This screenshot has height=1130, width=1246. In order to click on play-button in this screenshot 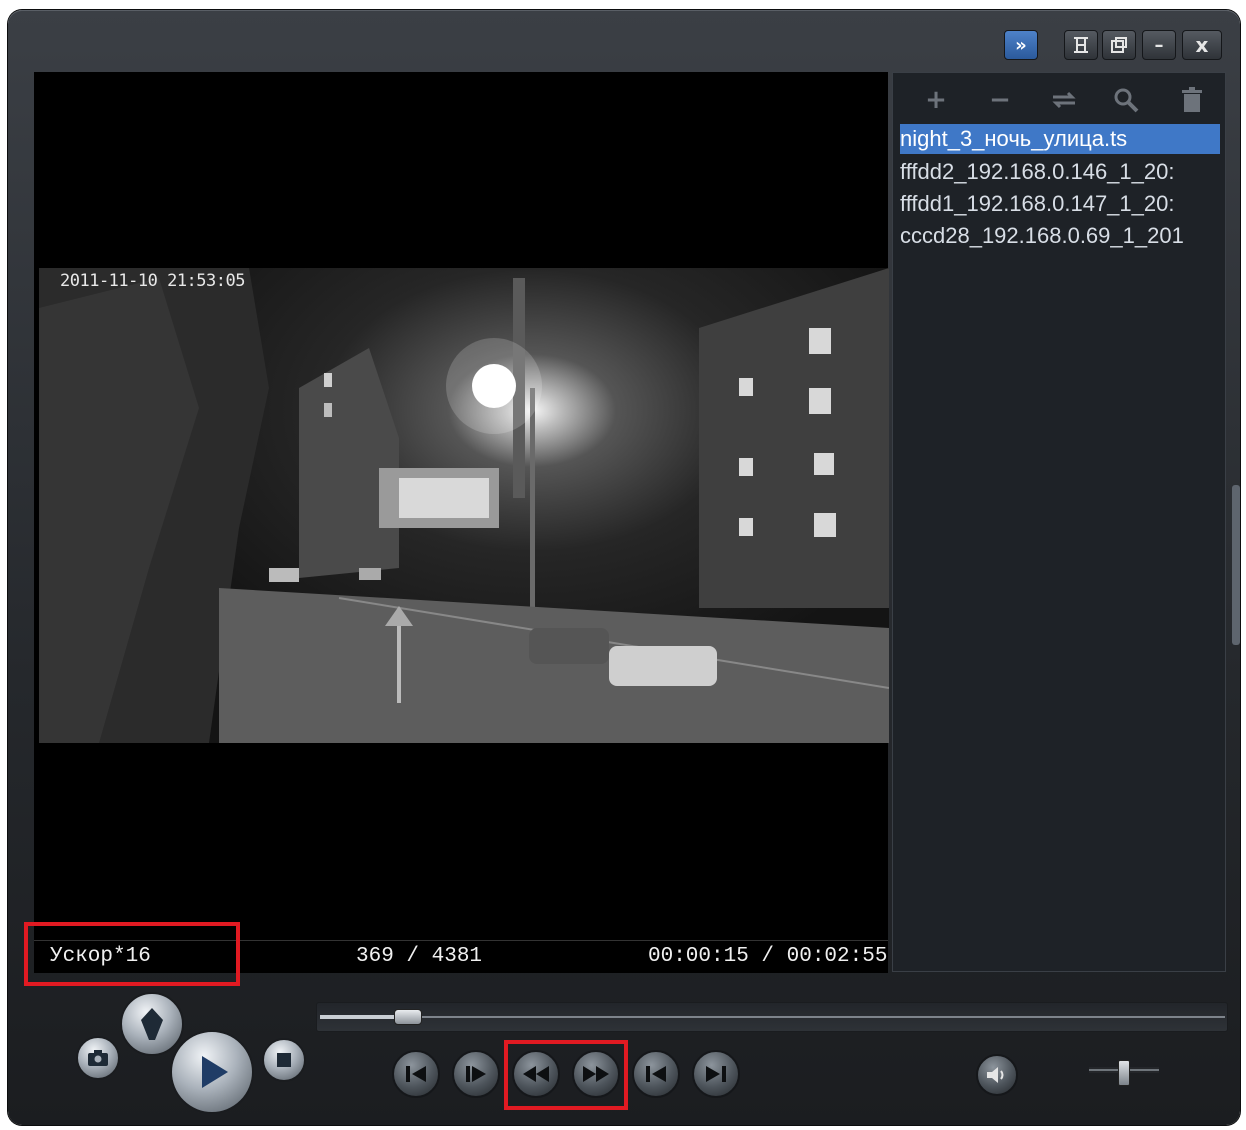, I will do `click(212, 1072)`.